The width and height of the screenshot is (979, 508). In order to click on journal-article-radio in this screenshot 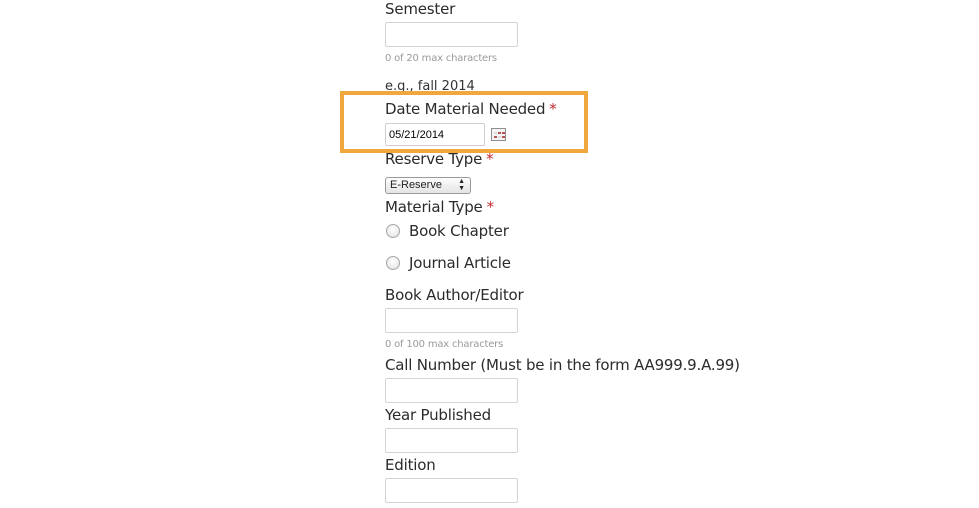, I will do `click(393, 263)`.